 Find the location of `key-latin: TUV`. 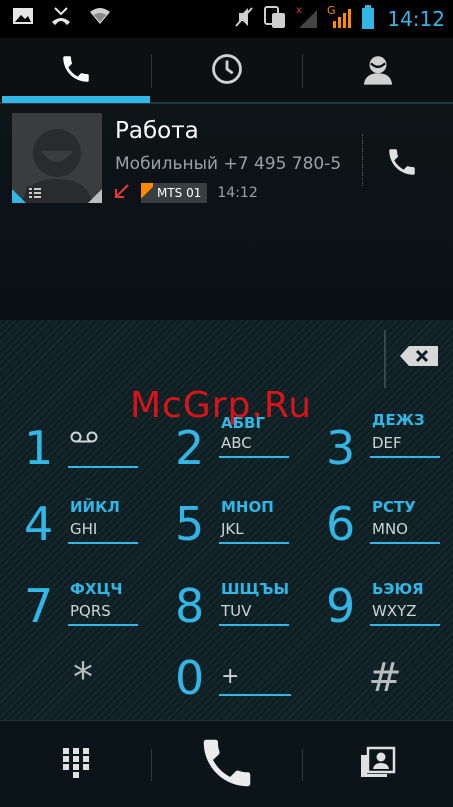

key-latin: TUV is located at coordinates (236, 611).